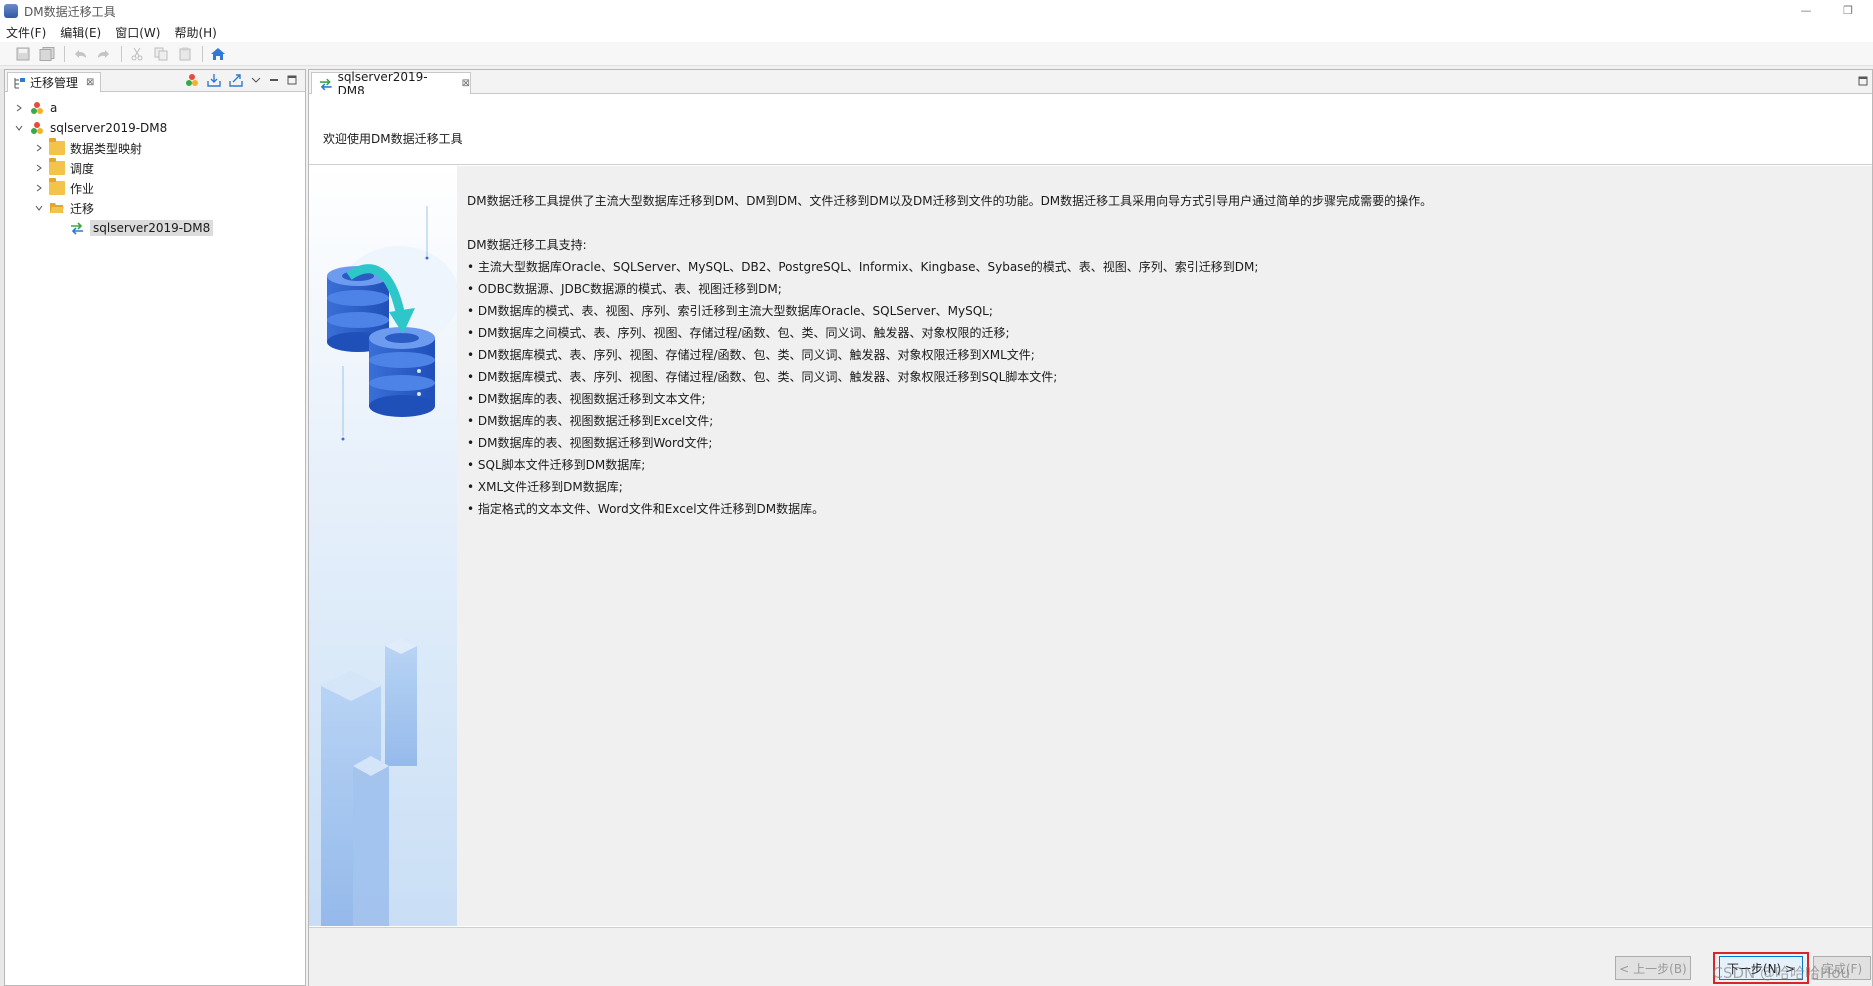 Image resolution: width=1873 pixels, height=986 pixels. What do you see at coordinates (1848, 11) in the screenshot?
I see `restore-button: ❐` at bounding box center [1848, 11].